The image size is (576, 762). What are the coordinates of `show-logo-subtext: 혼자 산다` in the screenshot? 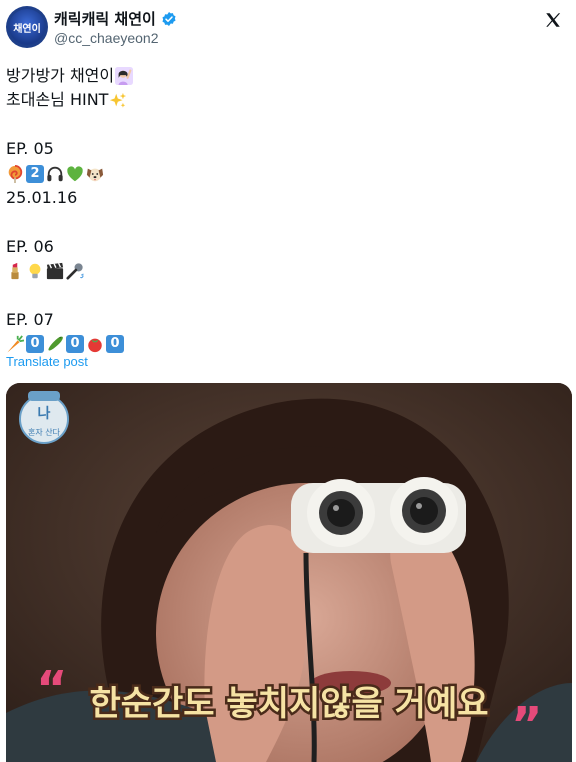 It's located at (44, 432).